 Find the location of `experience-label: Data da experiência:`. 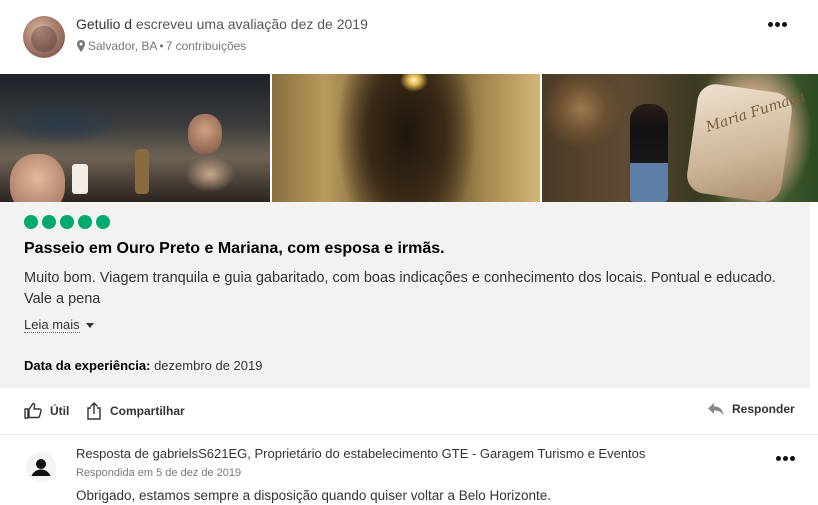

experience-label: Data da experiência: is located at coordinates (87, 365).